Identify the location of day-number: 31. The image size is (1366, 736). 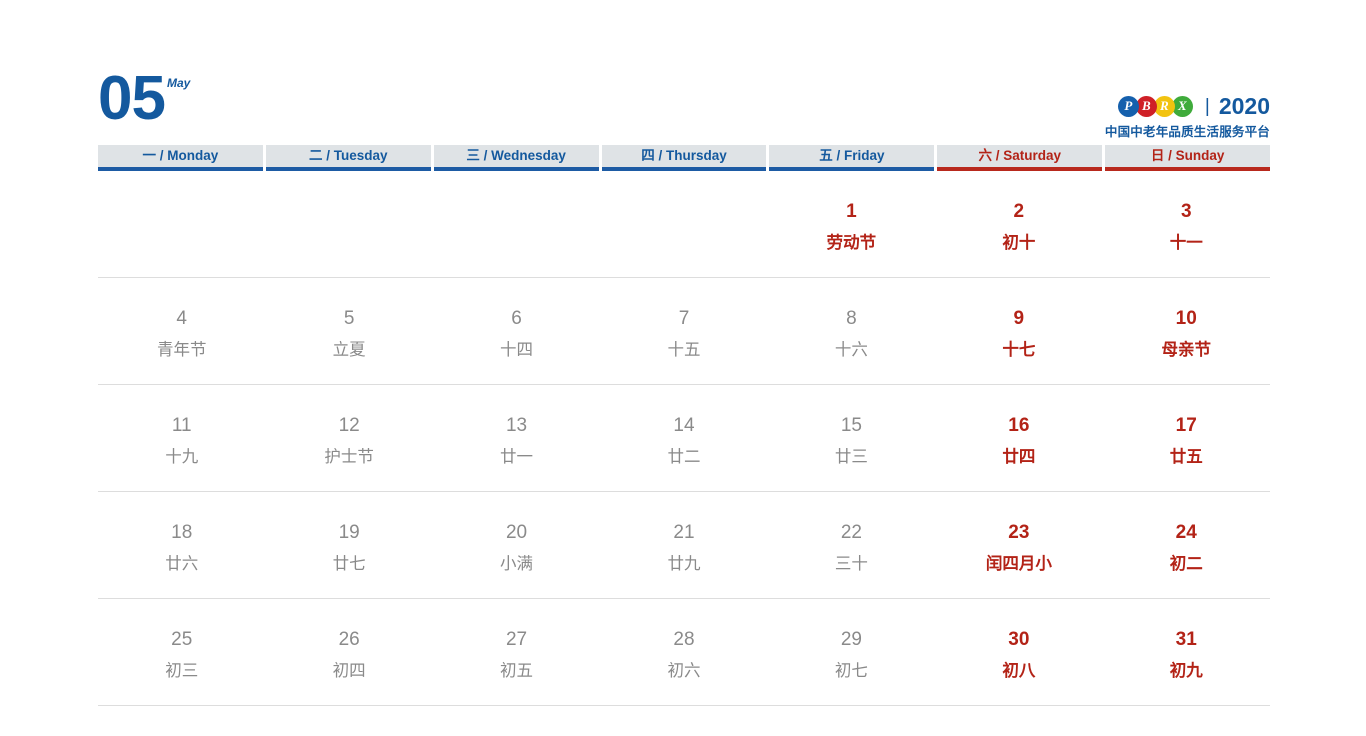
(1186, 639).